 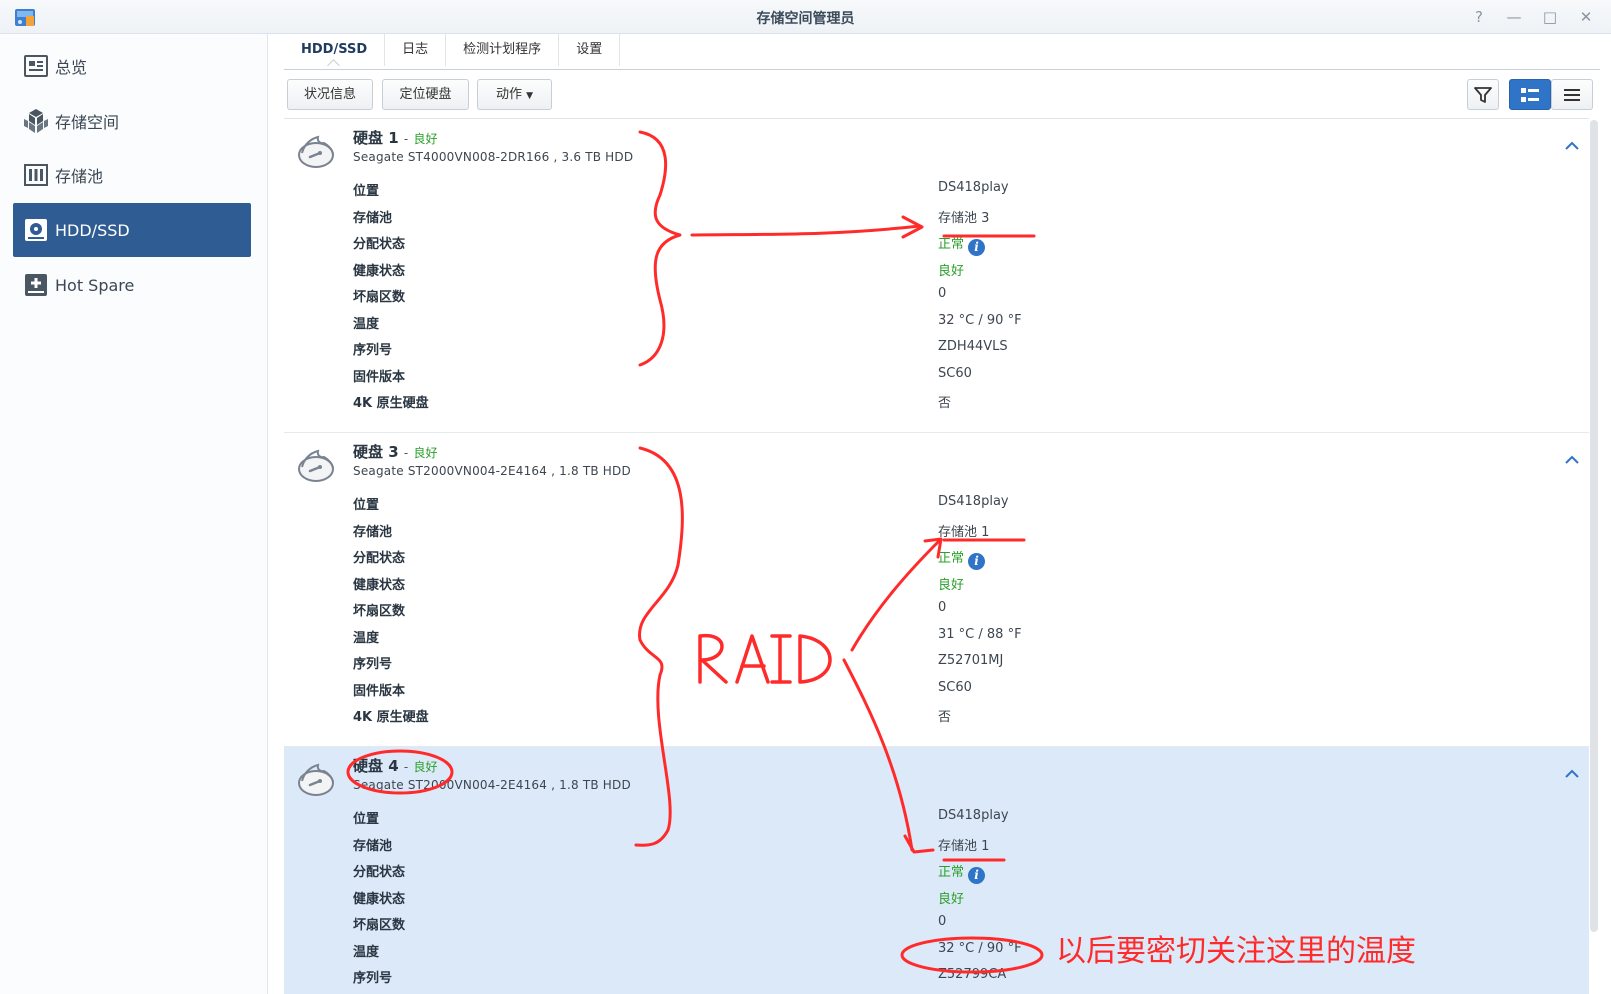 I want to click on field-value-text: DS418play, so click(x=973, y=187).